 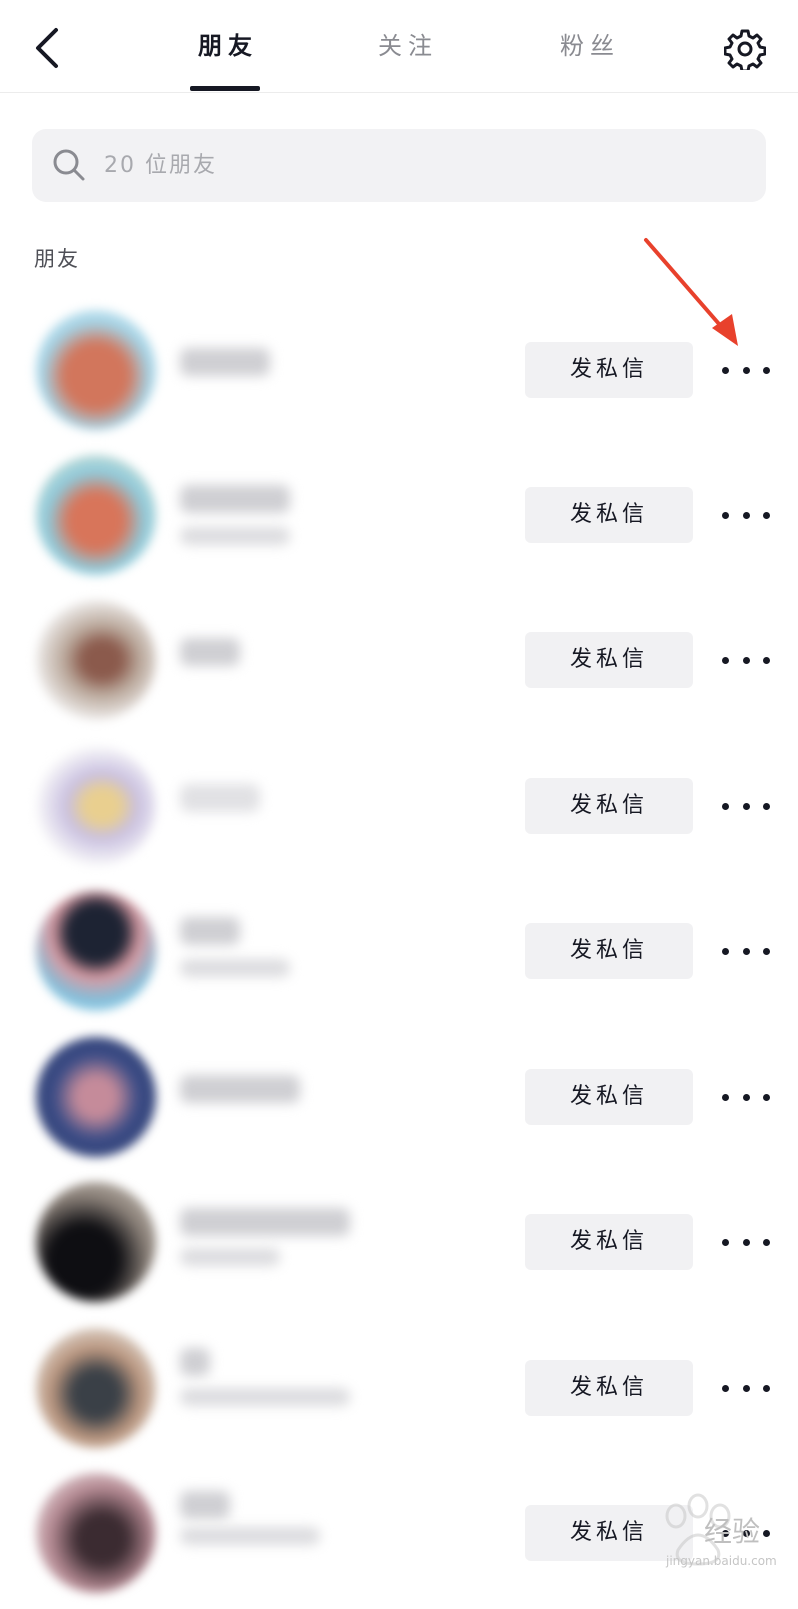 I want to click on tab-following: 关注, so click(x=408, y=46).